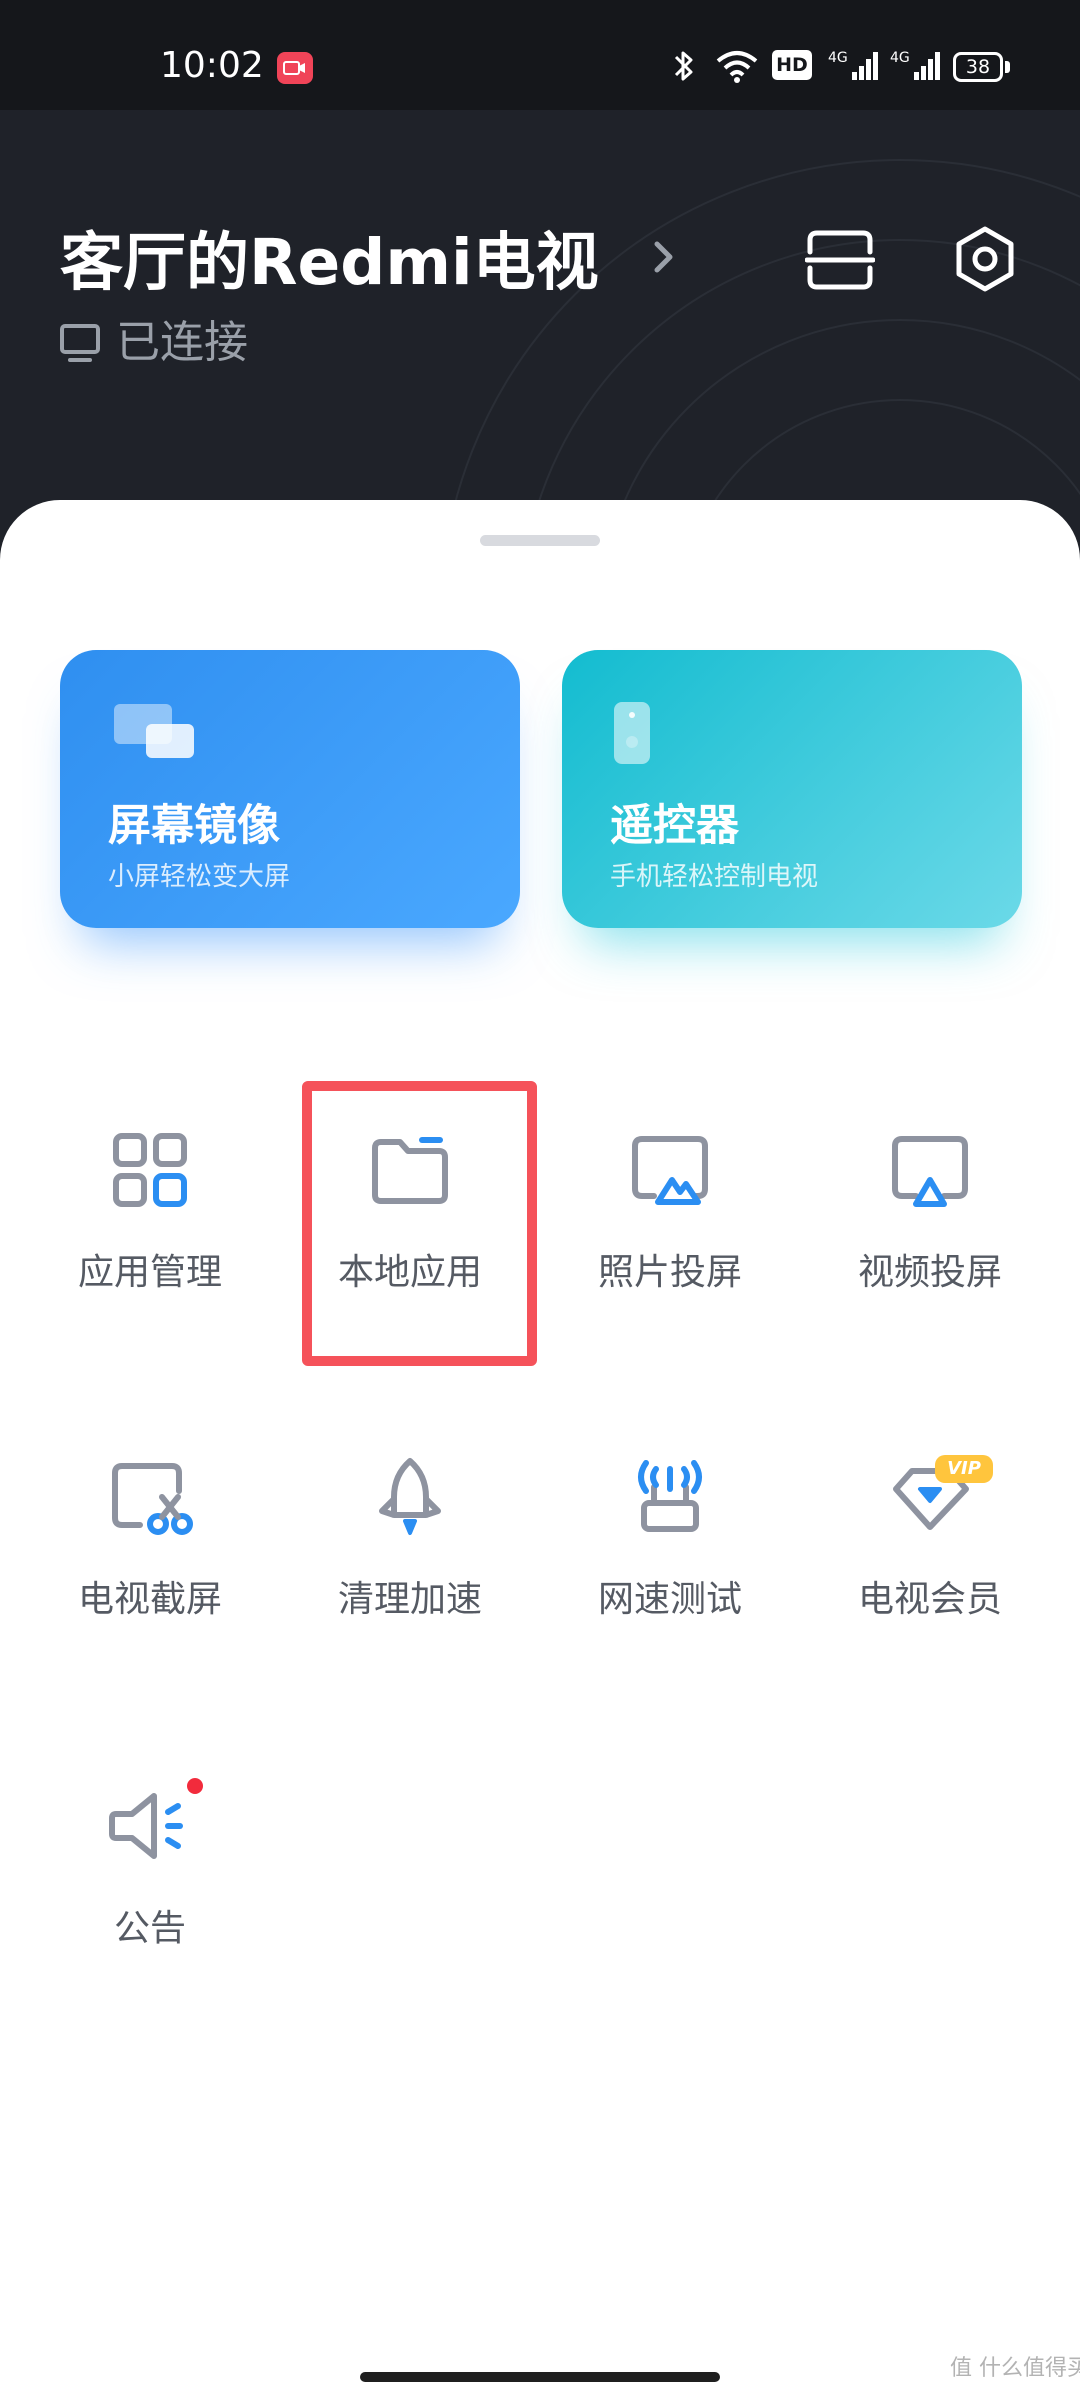 Image resolution: width=1080 pixels, height=2393 pixels. Describe the element at coordinates (669, 1599) in the screenshot. I see `tool-label: 网速测试` at that location.